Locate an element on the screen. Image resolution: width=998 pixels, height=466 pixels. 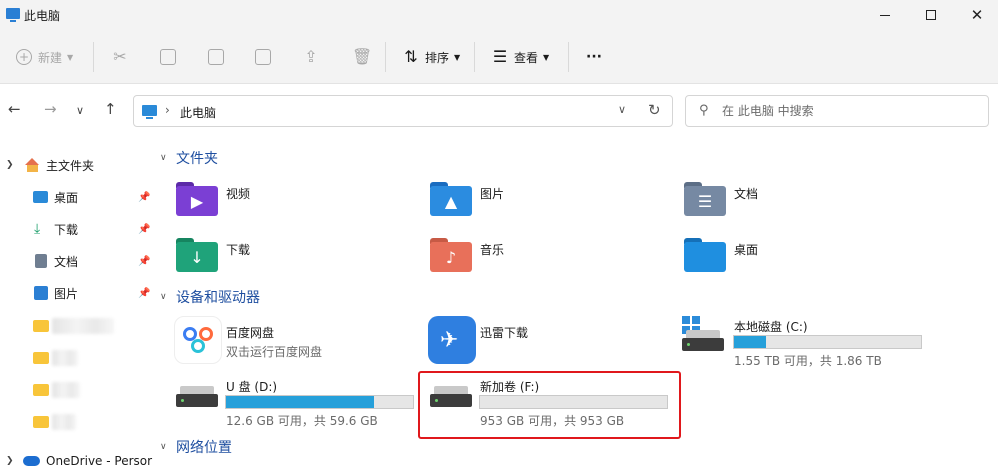
command-bar: + 新建 ▼ ✂ ⇪ 🗑 ⇅ 排序 ▼ ☰ 查看 ▼ ··· is located at coordinates (499, 57).